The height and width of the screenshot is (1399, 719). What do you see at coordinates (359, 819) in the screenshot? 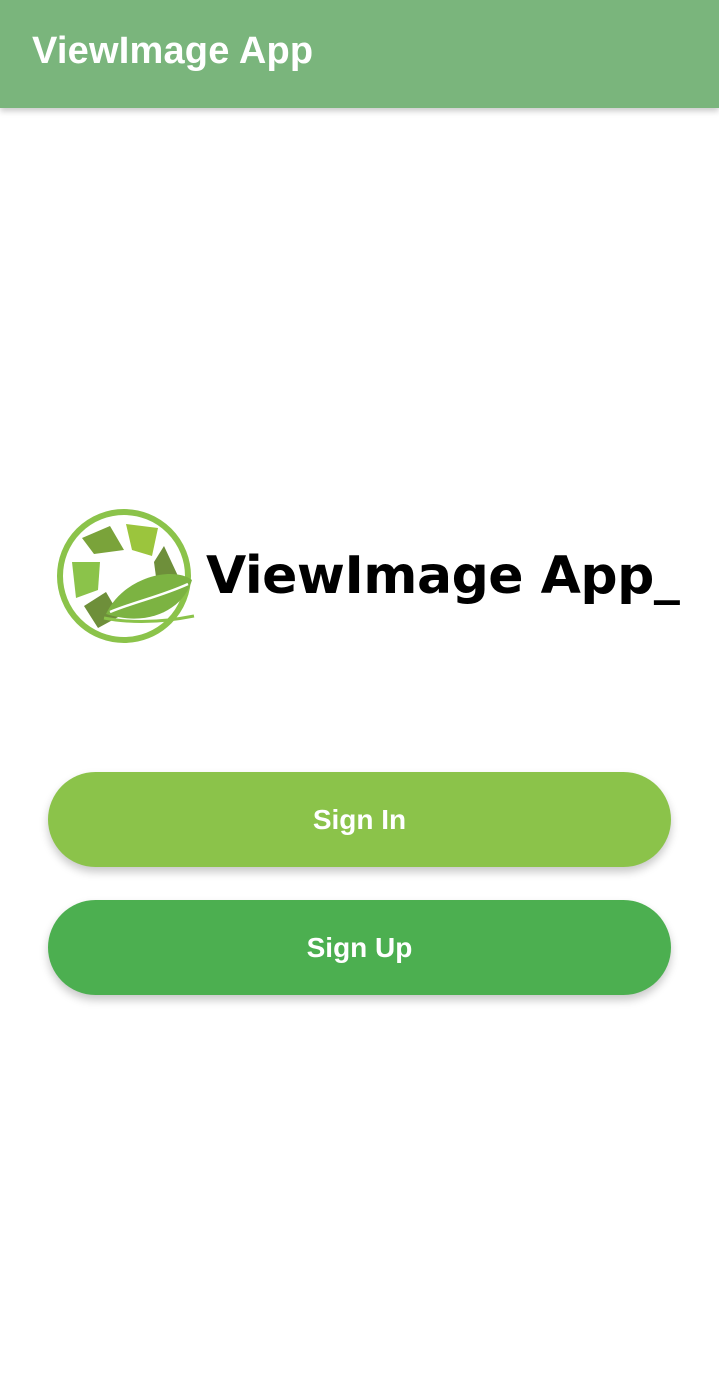
I see `sign-in-button: Sign In` at bounding box center [359, 819].